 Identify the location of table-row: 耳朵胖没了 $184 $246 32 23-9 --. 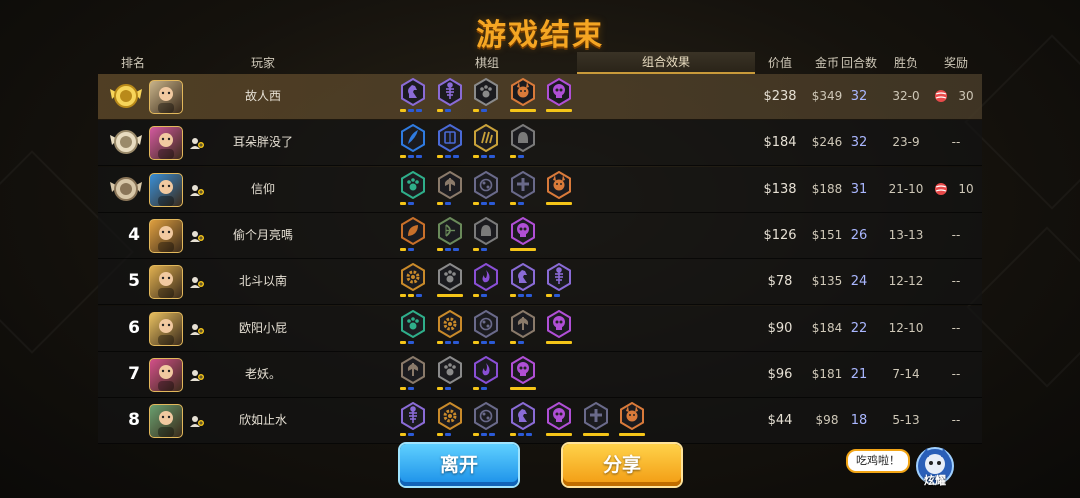
(540, 143).